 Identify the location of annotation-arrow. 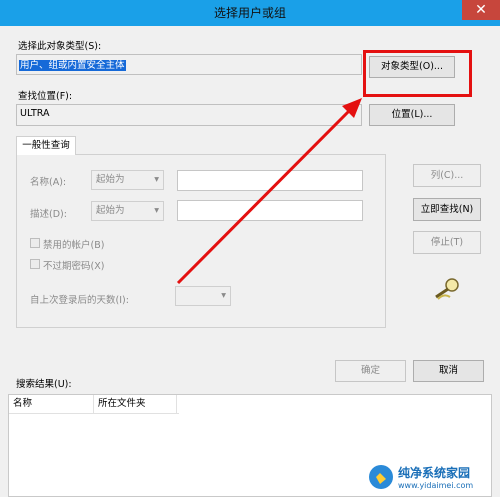
(269, 191).